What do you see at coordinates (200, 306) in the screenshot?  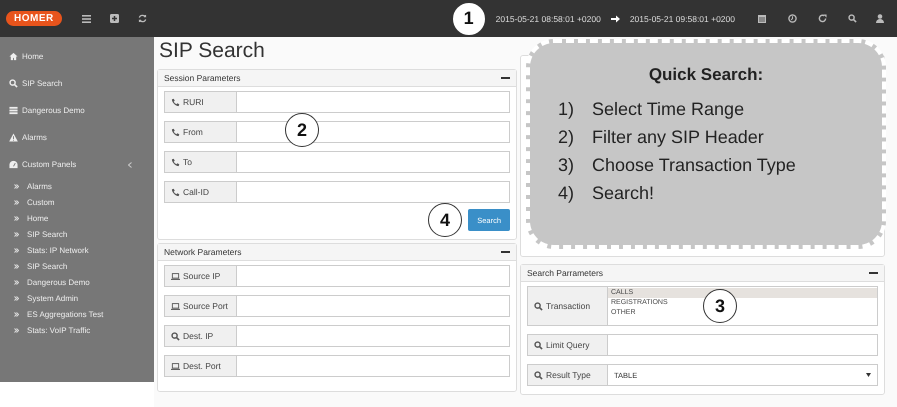 I see `input-label: Source Port` at bounding box center [200, 306].